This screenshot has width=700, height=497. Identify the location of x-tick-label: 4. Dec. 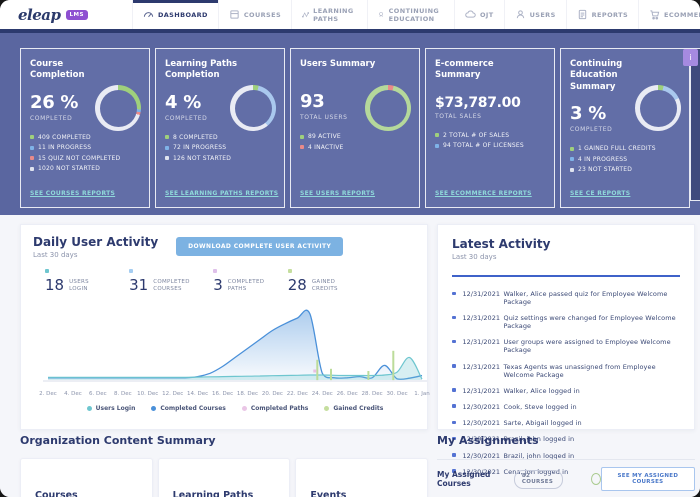
(73, 394).